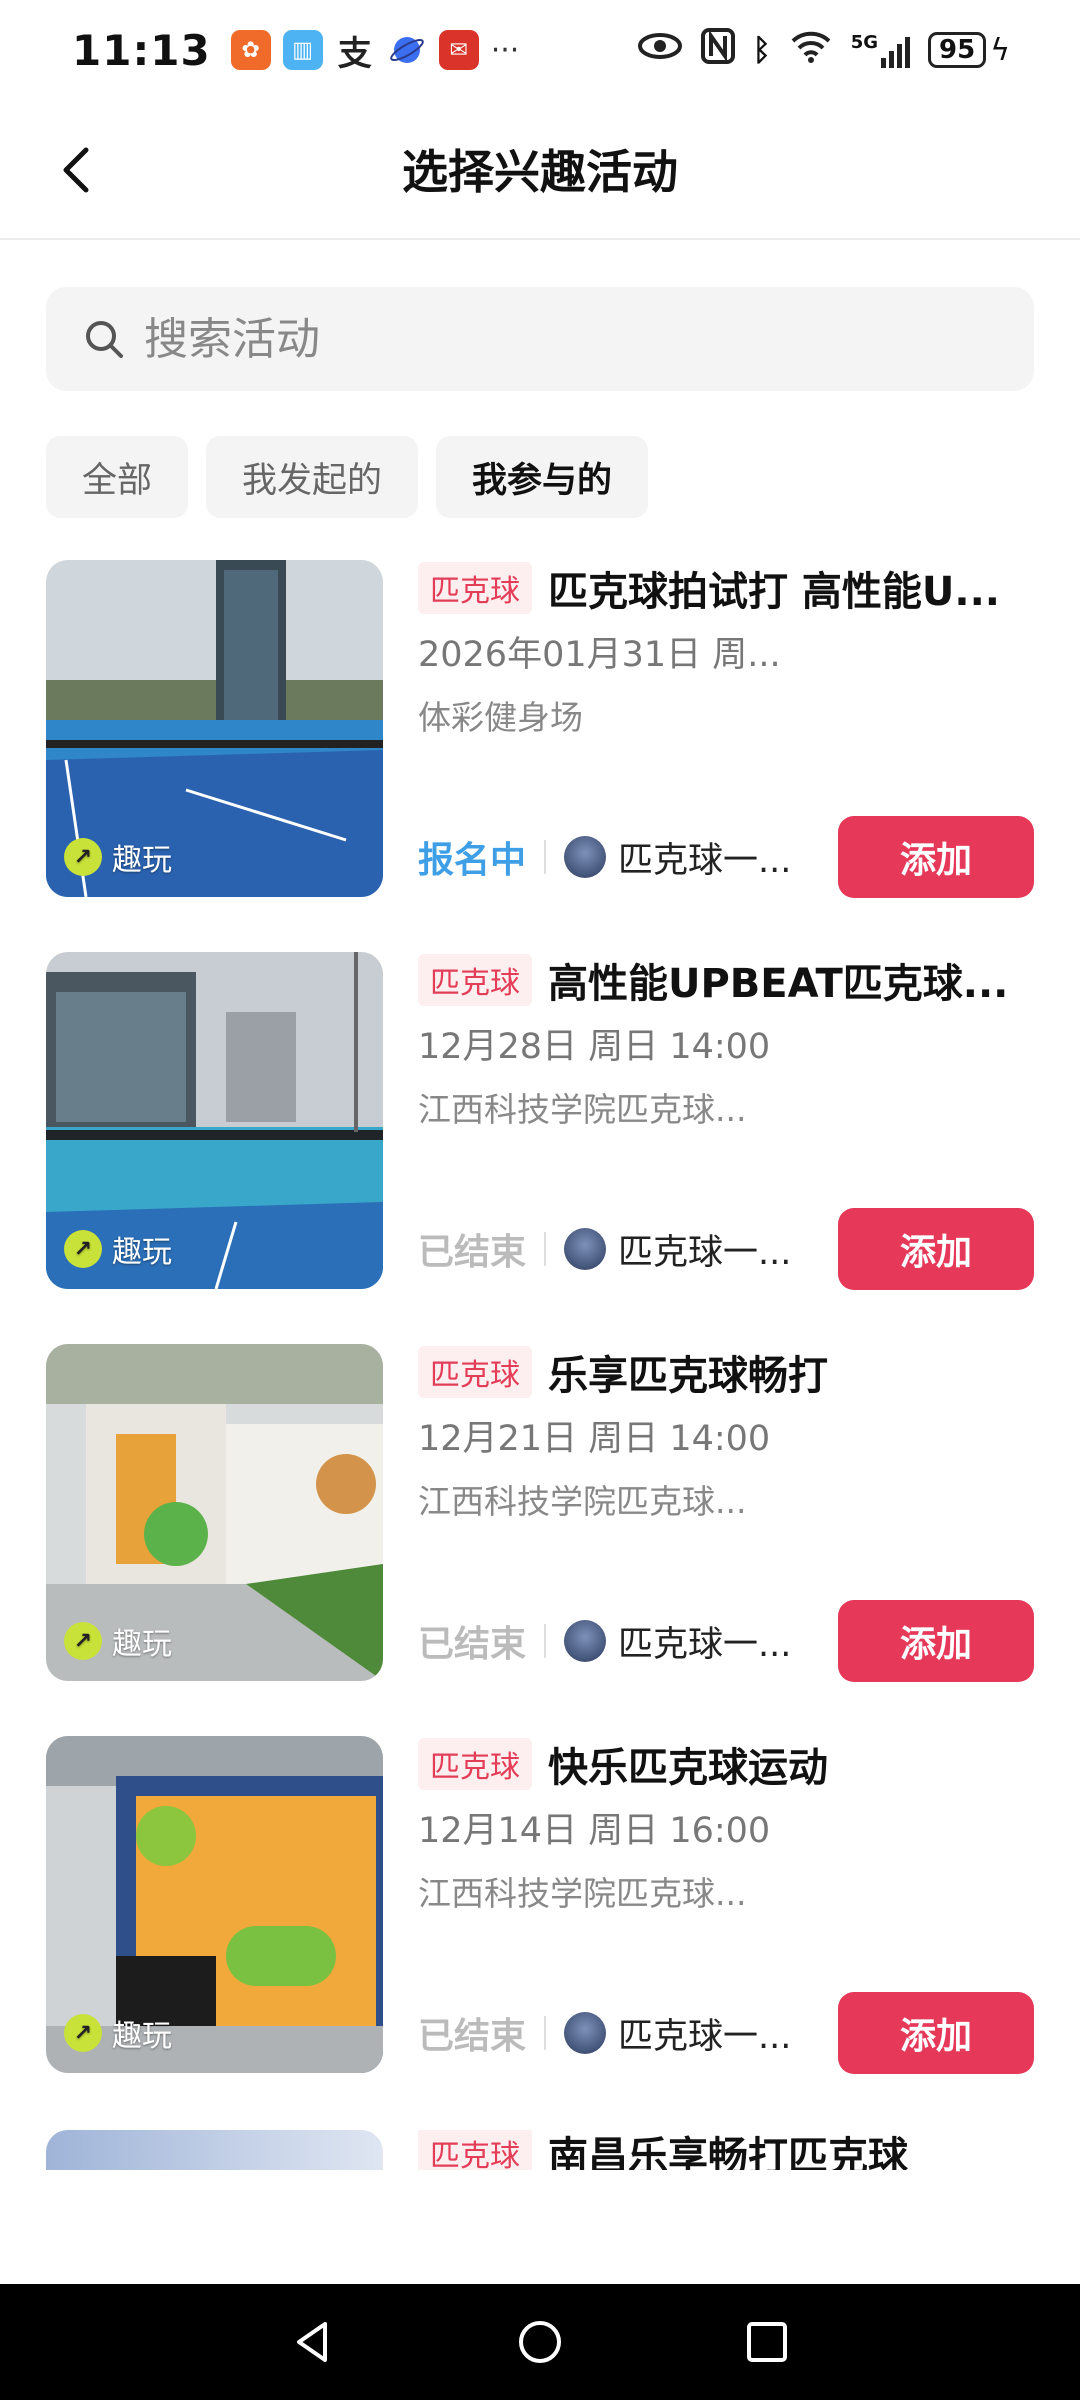 This screenshot has width=1080, height=2400. Describe the element at coordinates (302, 50) in the screenshot. I see `book-app-icon: ▥` at that location.